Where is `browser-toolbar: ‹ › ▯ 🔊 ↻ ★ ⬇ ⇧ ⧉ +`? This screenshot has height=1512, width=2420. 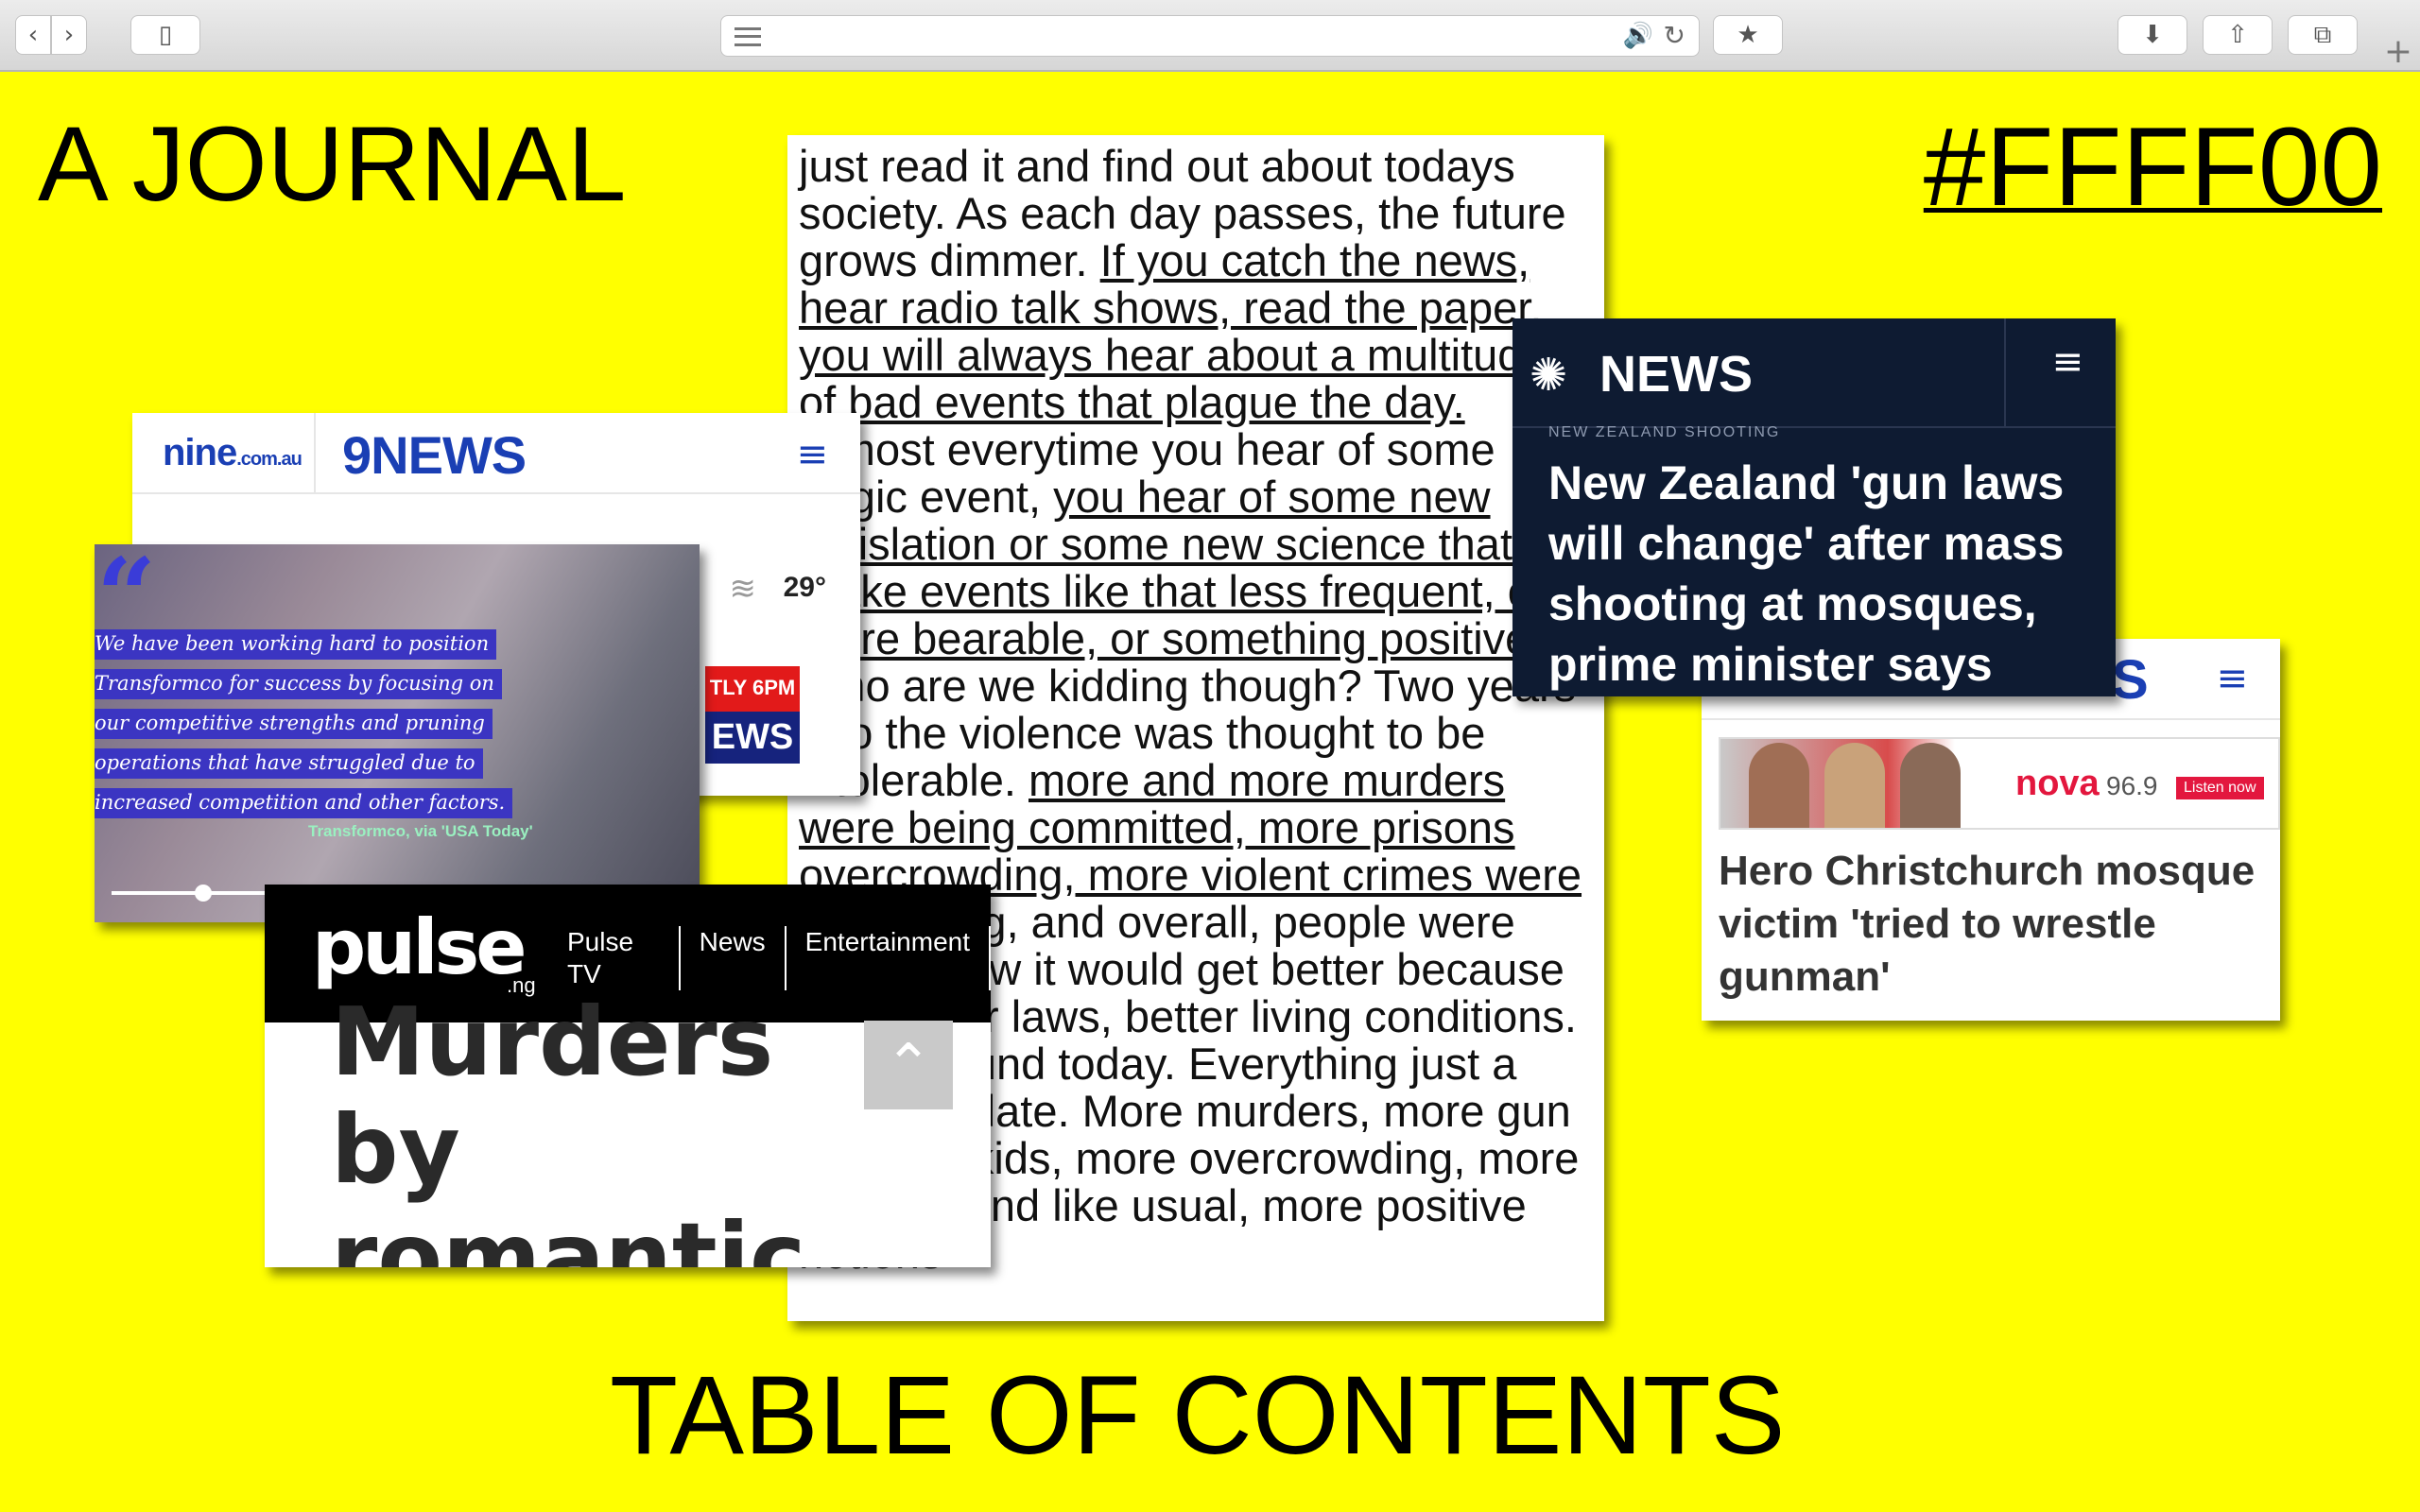 browser-toolbar: ‹ › ▯ 🔊 ↻ ★ ⬇ ⇧ ⧉ + is located at coordinates (1210, 36).